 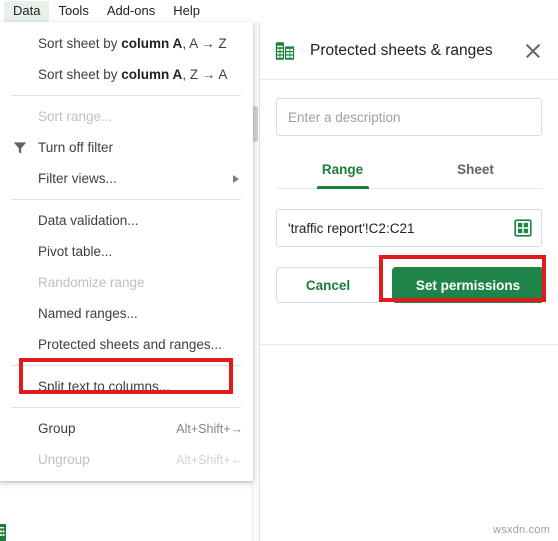 I want to click on set-permissions-button: Set permissions, so click(x=468, y=285).